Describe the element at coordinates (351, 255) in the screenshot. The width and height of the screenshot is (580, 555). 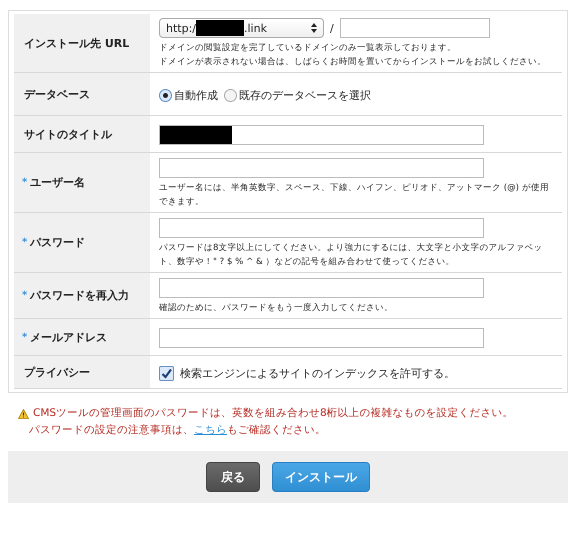
I see `hint-text: パスワードは8文字以上にしてください。より強力にするには、大文字と小文字のアルファベット、数字や！" ? $ % ^ & ）などの記号を組み合わせて使ってください。` at that location.